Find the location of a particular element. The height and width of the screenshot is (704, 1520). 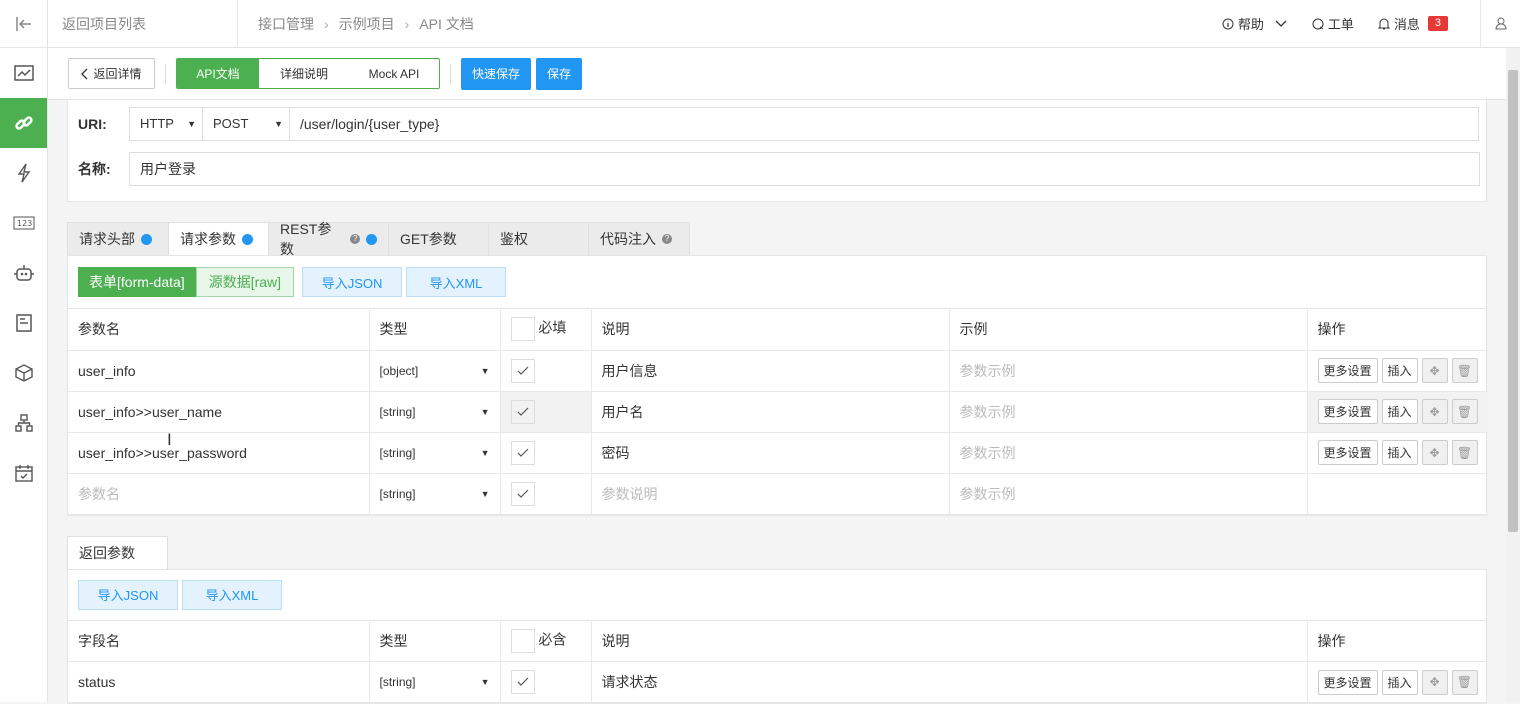

quick-save-button: 快速保存 is located at coordinates (496, 74).